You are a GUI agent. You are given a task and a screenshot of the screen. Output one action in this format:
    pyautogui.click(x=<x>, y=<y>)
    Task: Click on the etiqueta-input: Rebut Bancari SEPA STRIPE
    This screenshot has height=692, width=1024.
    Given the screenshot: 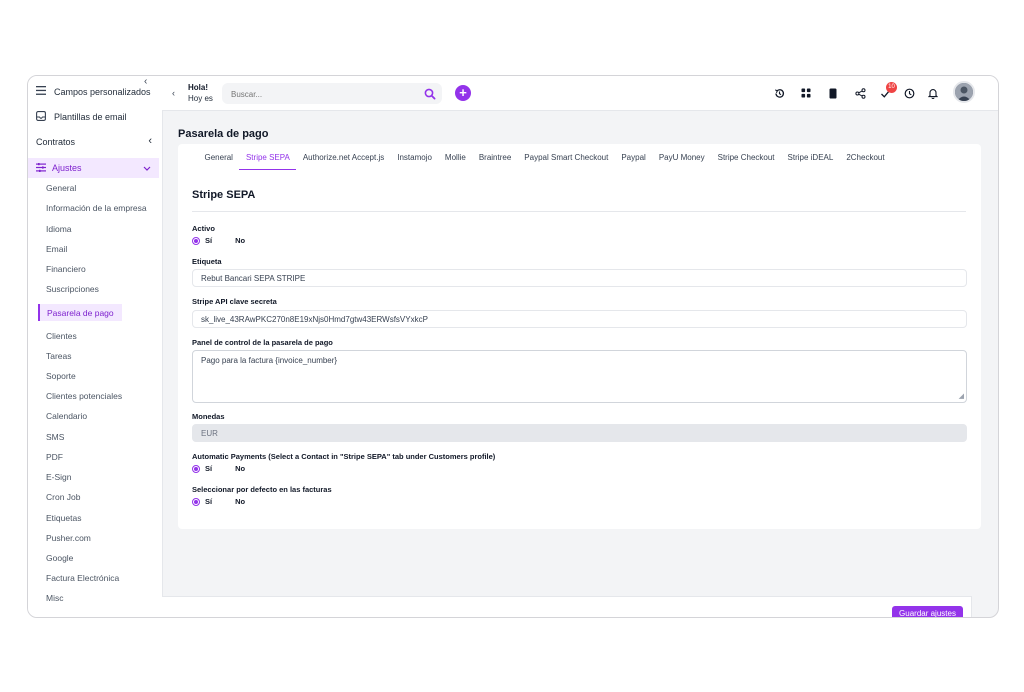 What is the action you would take?
    pyautogui.click(x=579, y=278)
    